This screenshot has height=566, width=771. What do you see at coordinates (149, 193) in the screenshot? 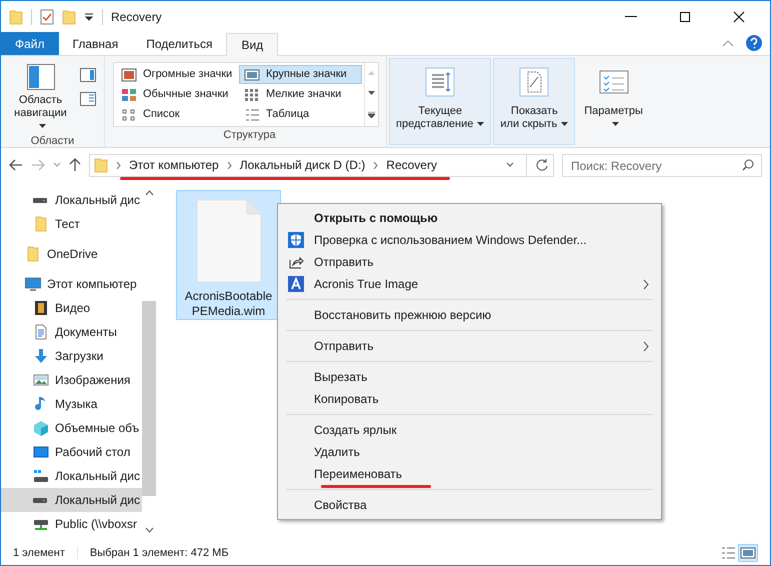
I see `scroll-up-icon` at bounding box center [149, 193].